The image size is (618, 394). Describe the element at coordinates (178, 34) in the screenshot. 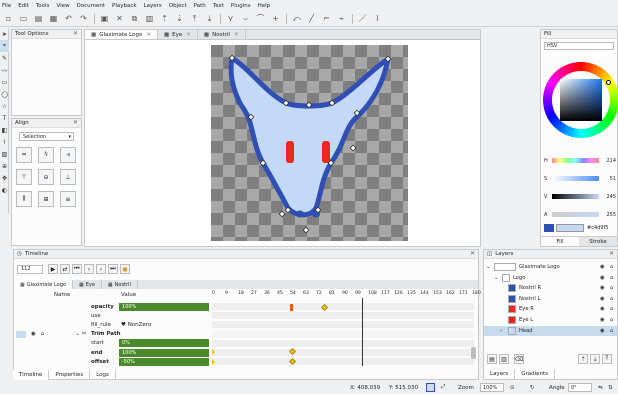

I see `tab-eye: ▦ Eye ✕` at that location.